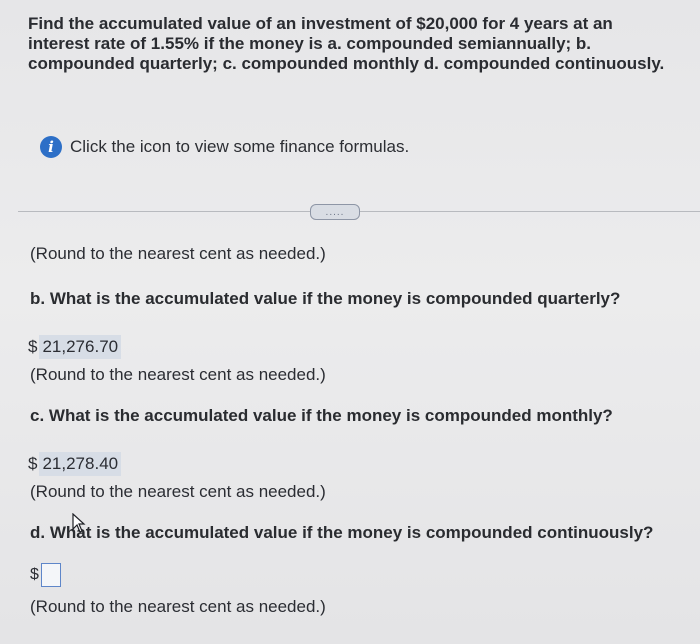 This screenshot has width=700, height=644. I want to click on part-d-answer: $, so click(45, 575).